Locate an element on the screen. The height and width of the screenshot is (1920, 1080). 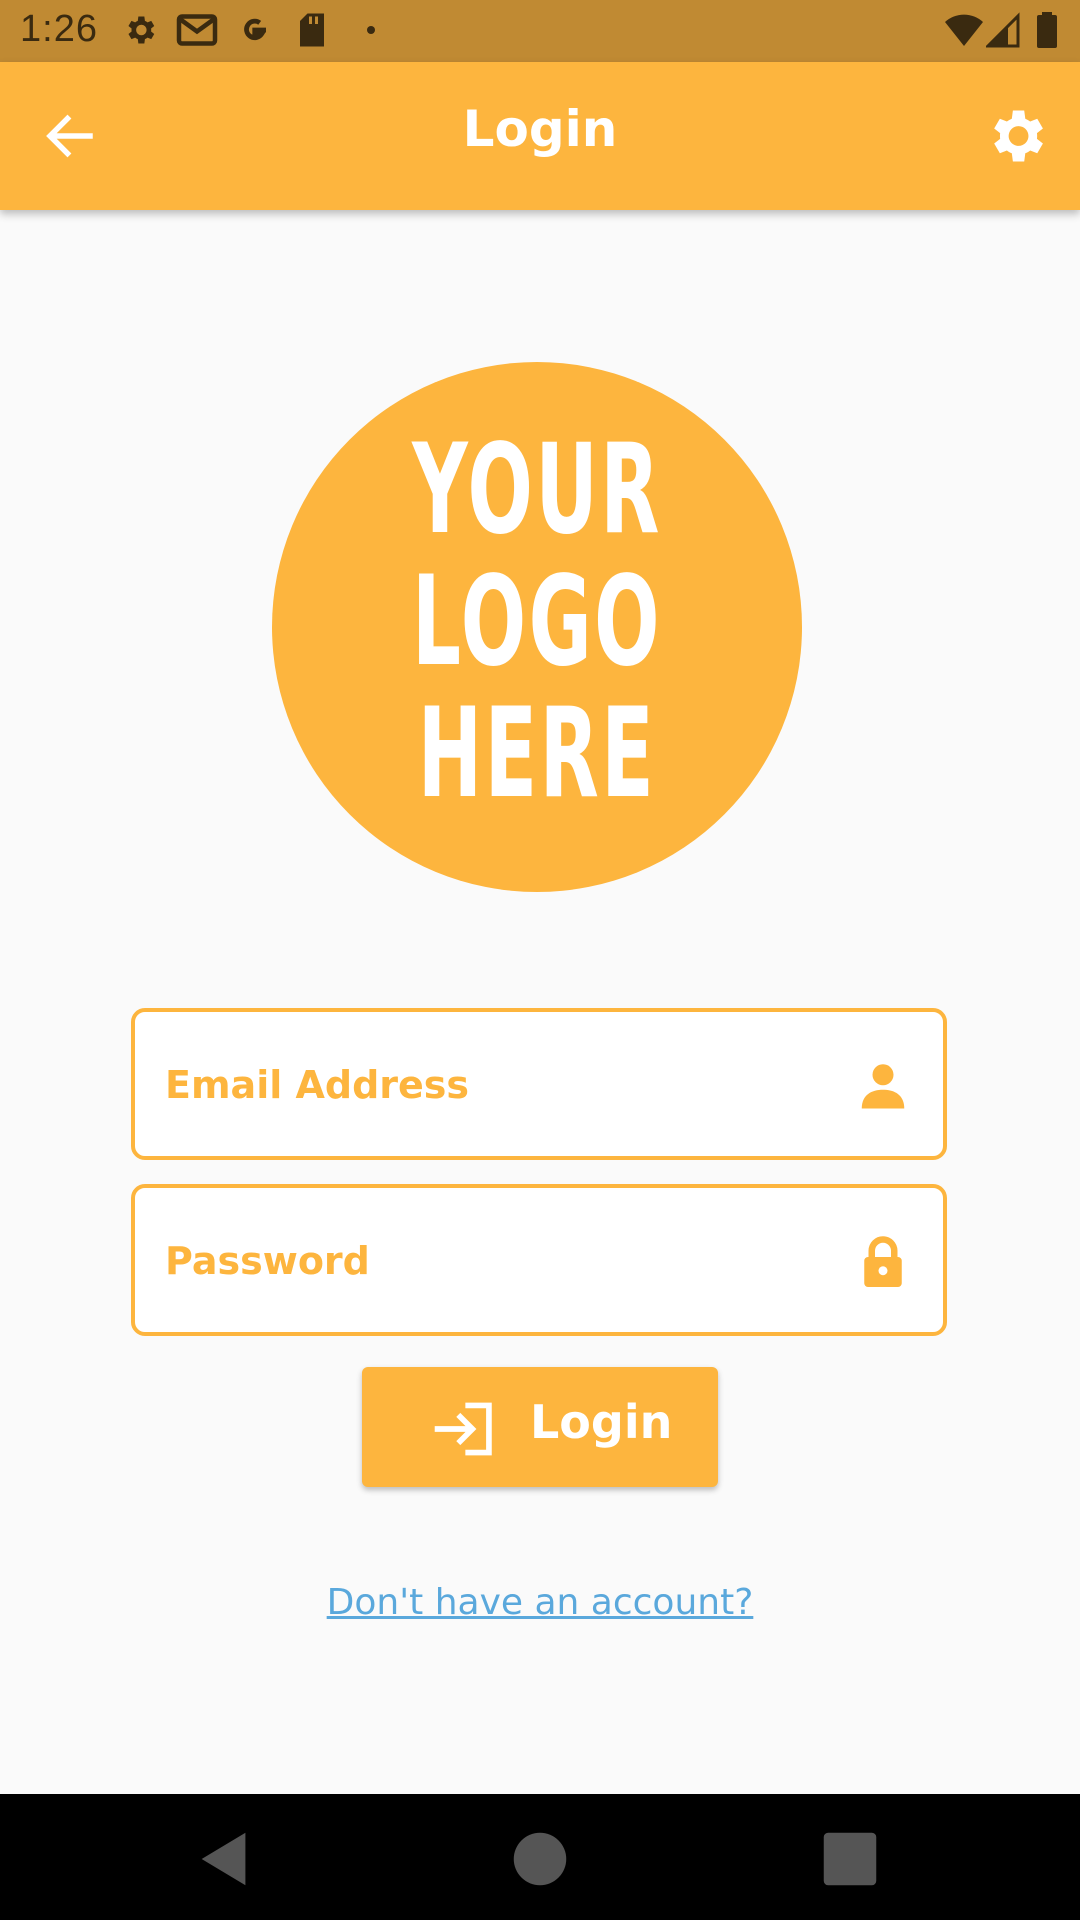
logo-text: YOUR LOGO HERE is located at coordinates (537, 622).